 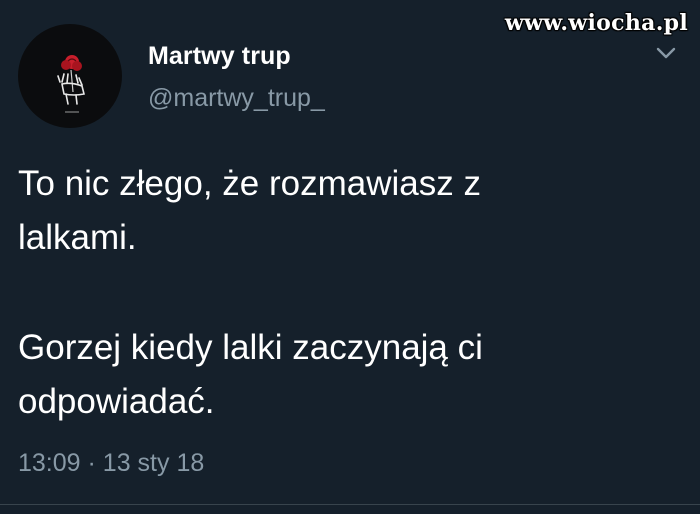 I want to click on tweet-text-line: odpowiadać., so click(x=116, y=401).